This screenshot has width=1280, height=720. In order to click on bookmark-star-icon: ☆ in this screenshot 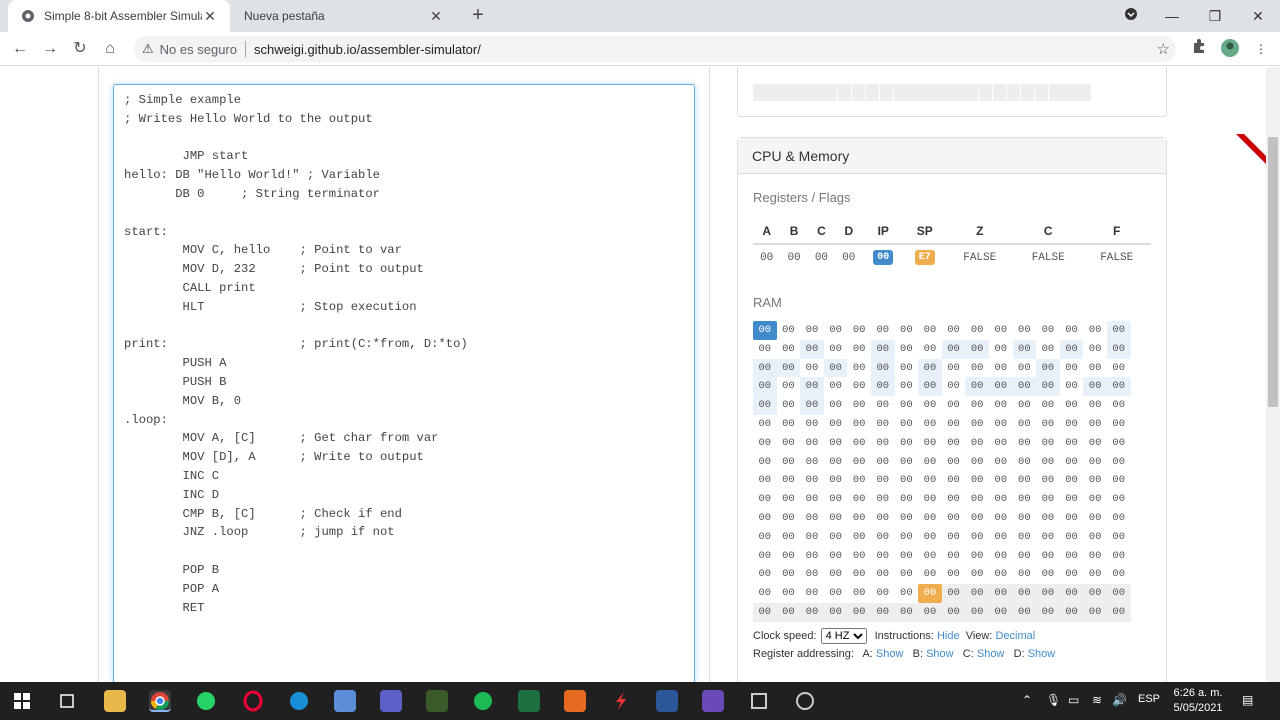, I will do `click(1163, 49)`.